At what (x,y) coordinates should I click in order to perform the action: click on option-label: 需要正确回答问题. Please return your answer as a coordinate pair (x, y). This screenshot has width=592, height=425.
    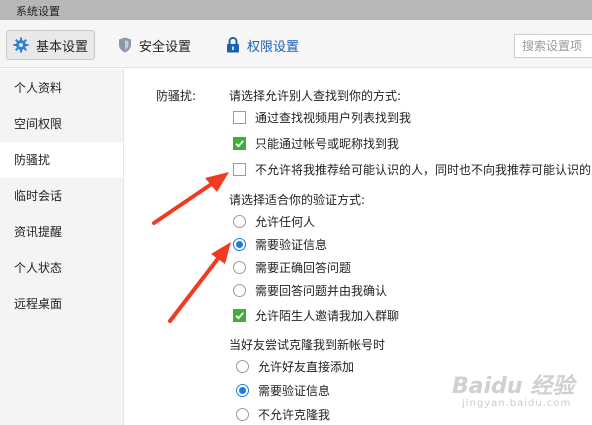
    Looking at the image, I should click on (303, 268).